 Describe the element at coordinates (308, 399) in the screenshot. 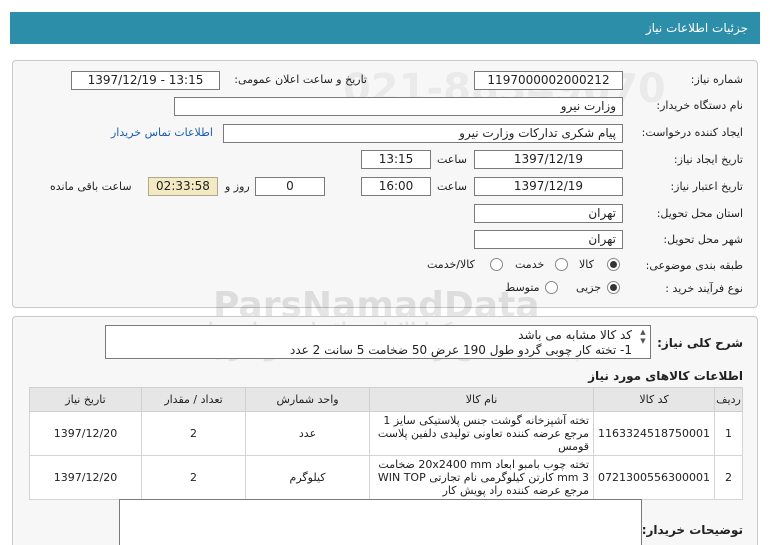

I see `col-unit: واحد شمارش` at that location.